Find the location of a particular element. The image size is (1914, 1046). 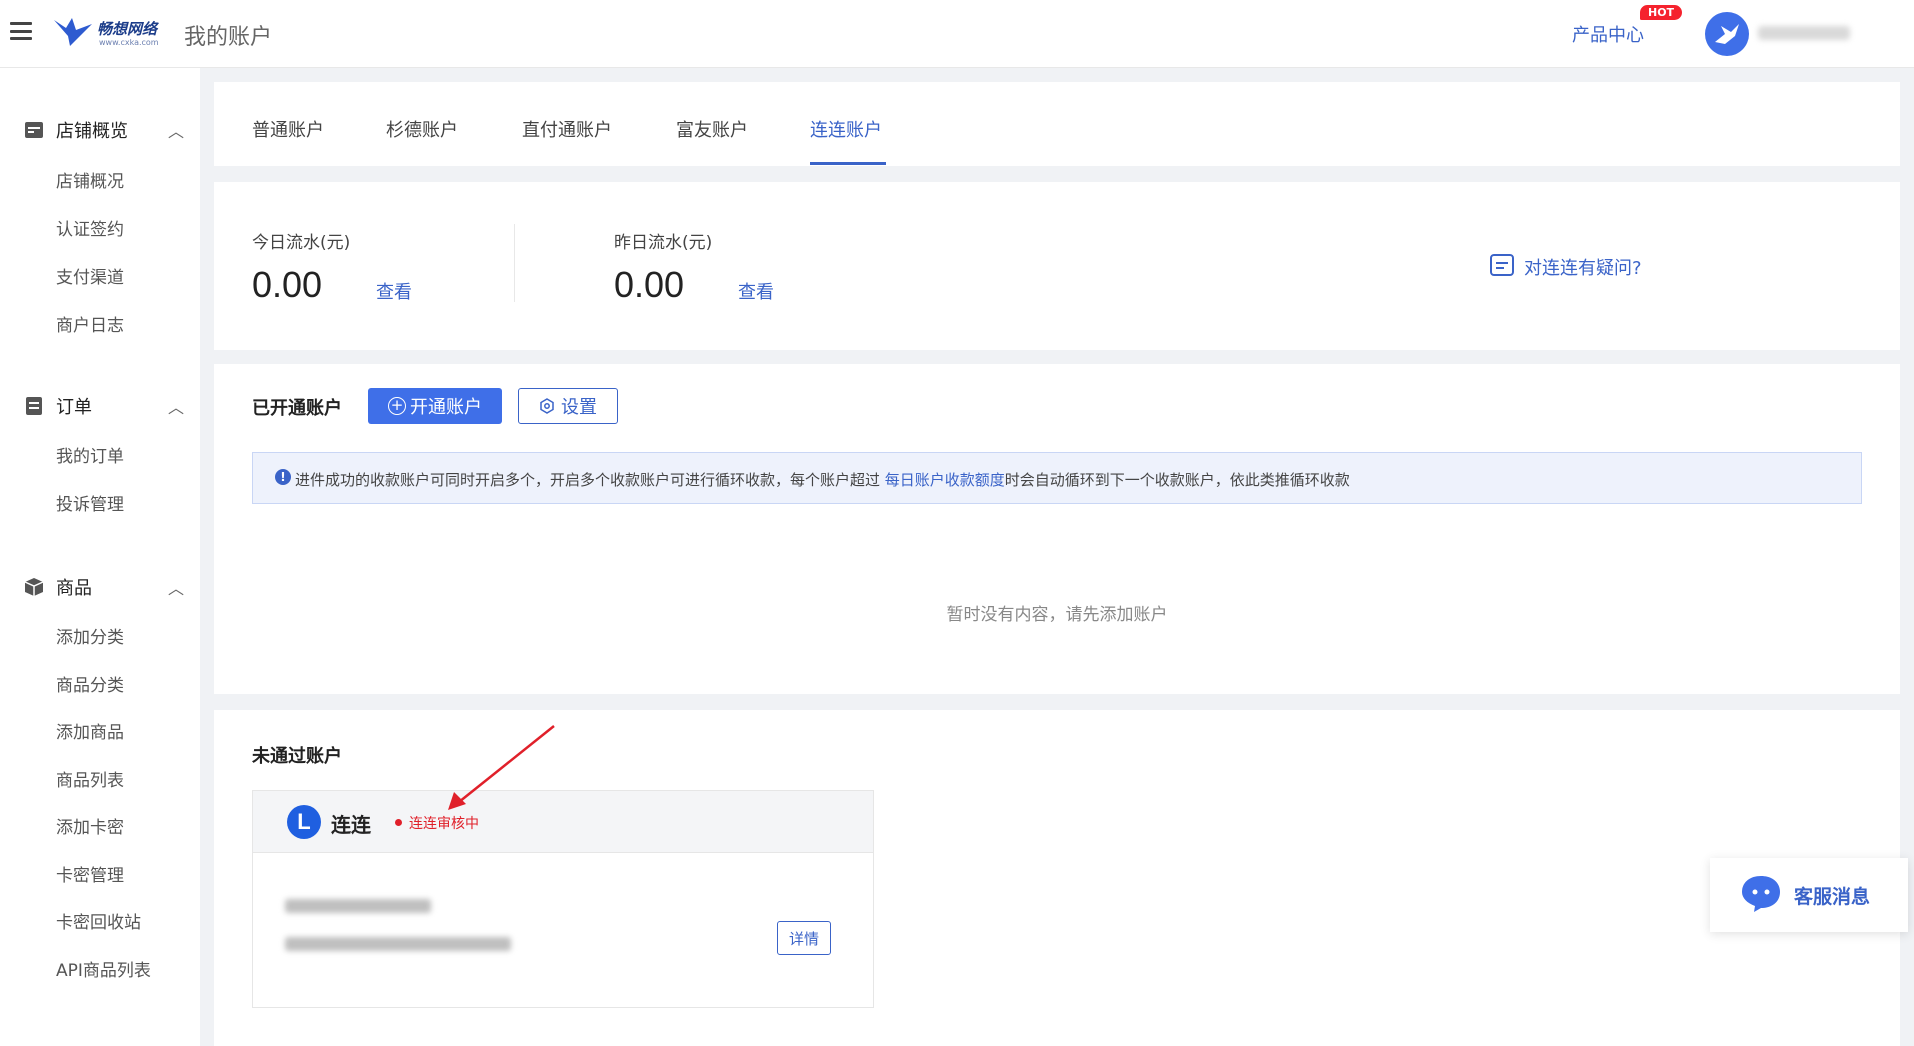

logo-subtext: www.cxka.com is located at coordinates (129, 42).